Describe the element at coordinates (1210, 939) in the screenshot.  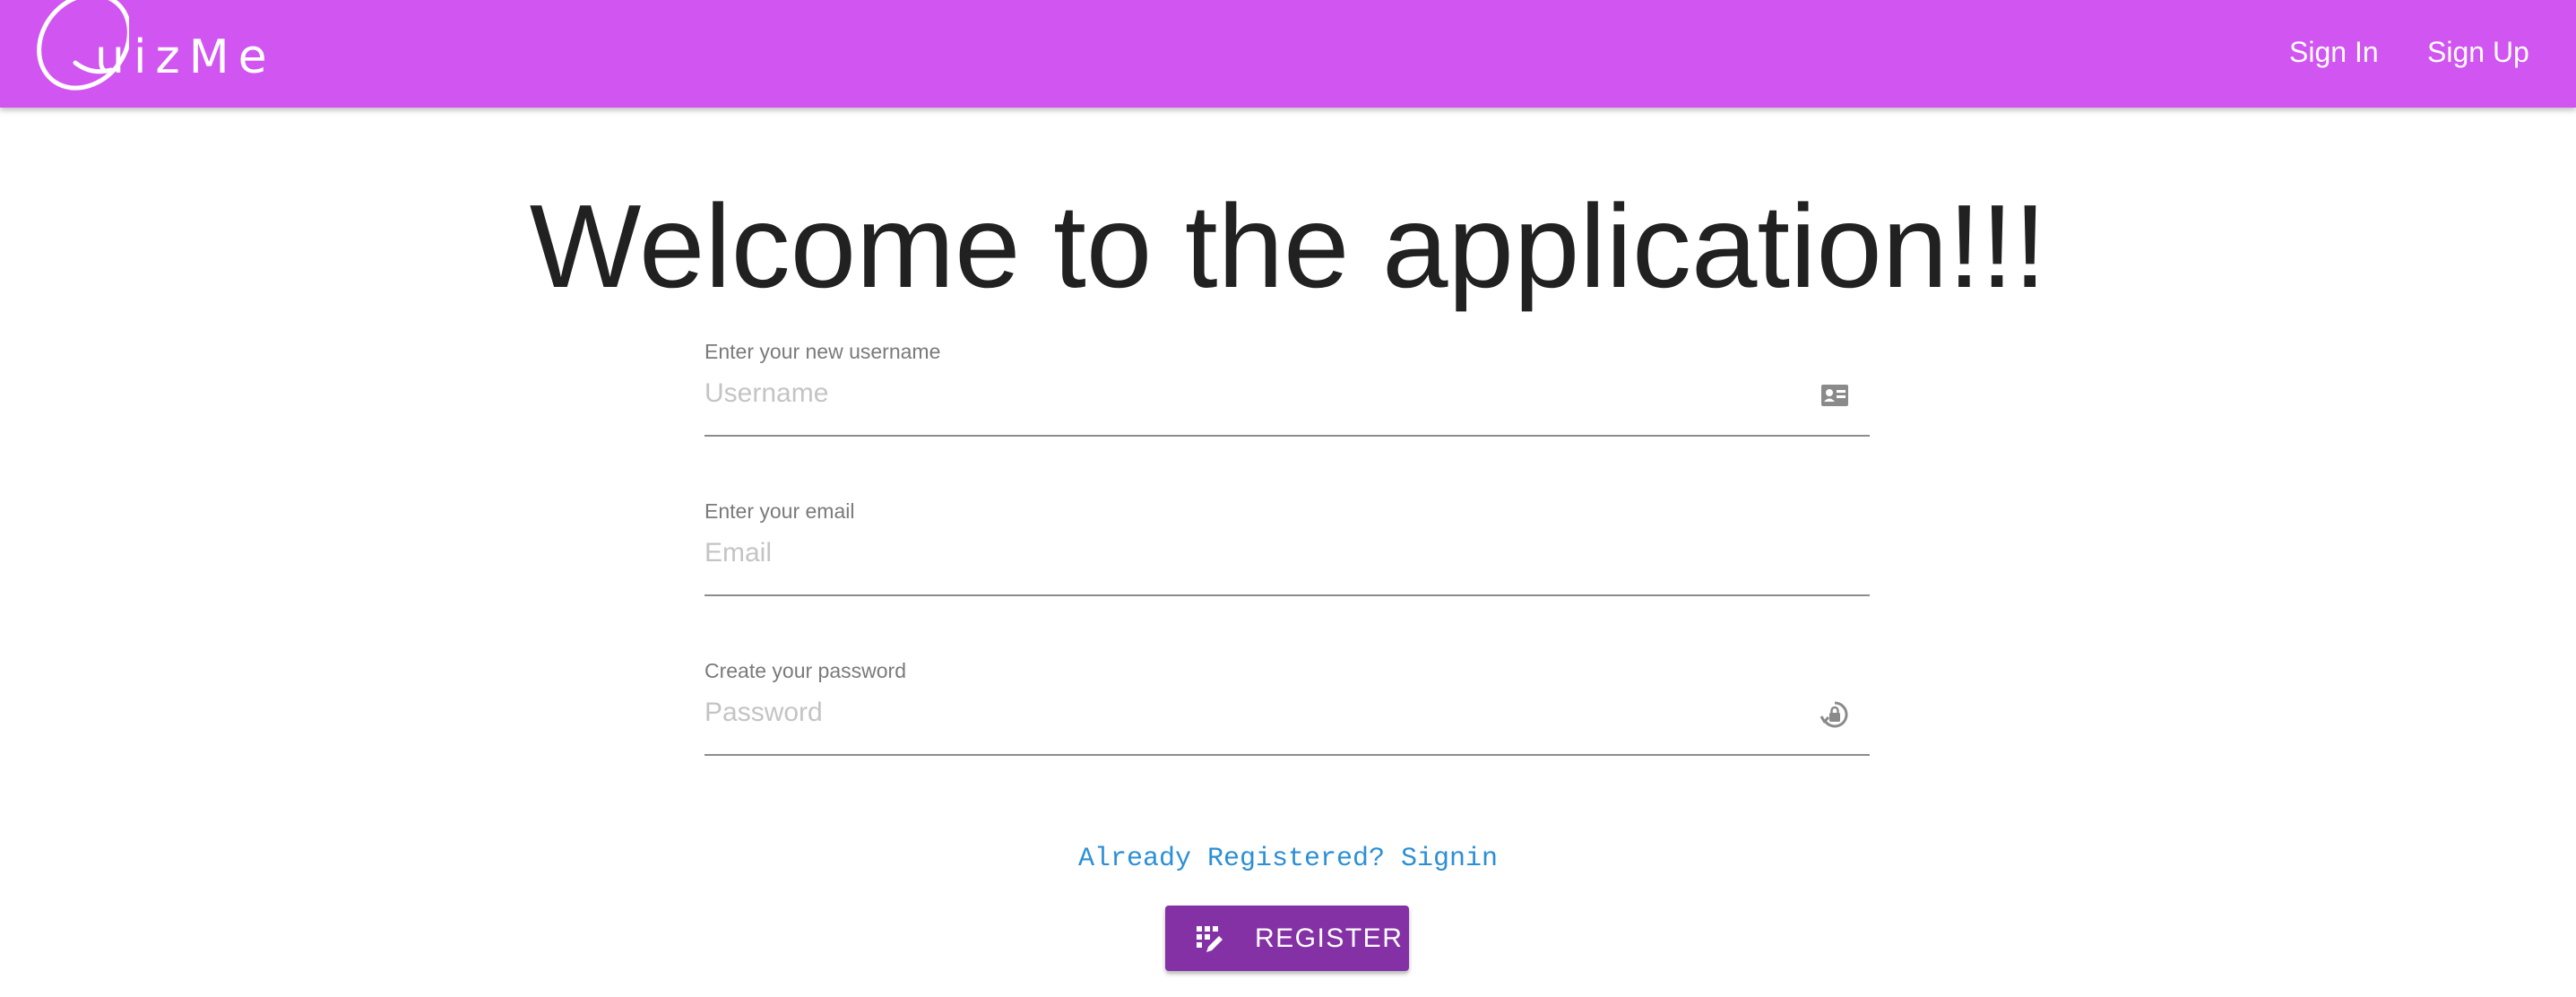
I see `keypad-edit-icon` at that location.